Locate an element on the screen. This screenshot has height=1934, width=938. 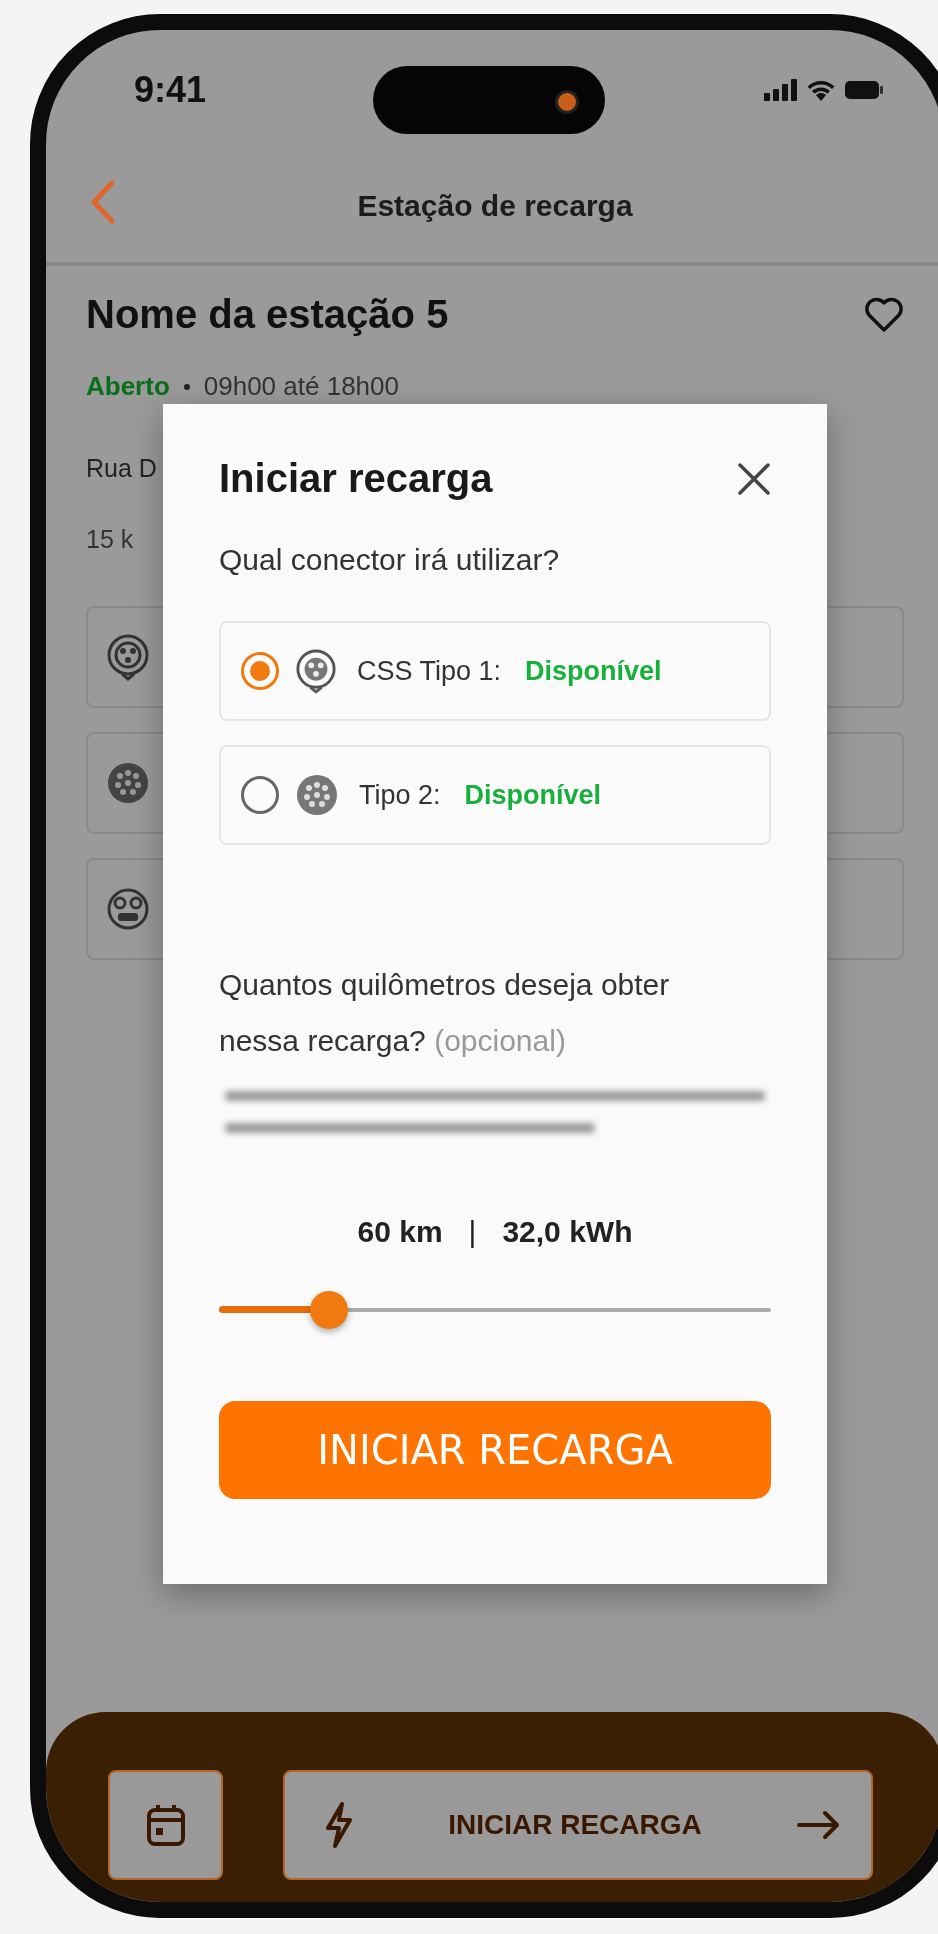
connector-option: Tipo 2: Disponível is located at coordinates (495, 795).